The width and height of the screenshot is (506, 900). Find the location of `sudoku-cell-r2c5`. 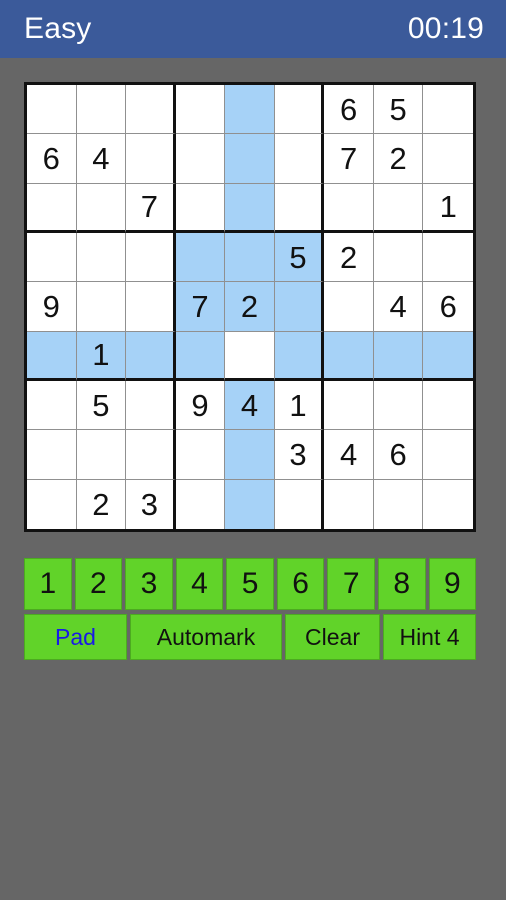

sudoku-cell-r2c5 is located at coordinates (250, 159).